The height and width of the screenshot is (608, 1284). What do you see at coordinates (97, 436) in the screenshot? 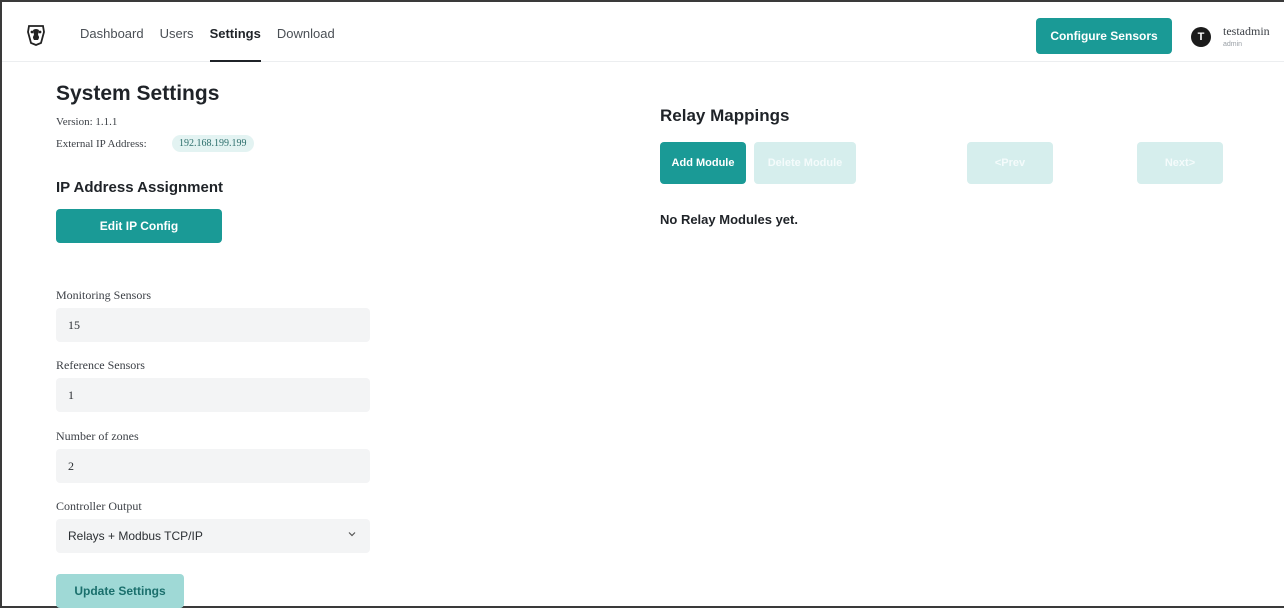
I see `number-of-zones-label: Number of zones` at bounding box center [97, 436].